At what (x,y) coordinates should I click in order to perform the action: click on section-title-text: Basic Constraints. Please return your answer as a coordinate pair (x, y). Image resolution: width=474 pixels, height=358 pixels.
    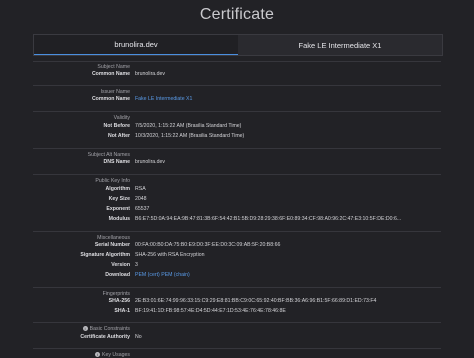
    Looking at the image, I should click on (109, 329).